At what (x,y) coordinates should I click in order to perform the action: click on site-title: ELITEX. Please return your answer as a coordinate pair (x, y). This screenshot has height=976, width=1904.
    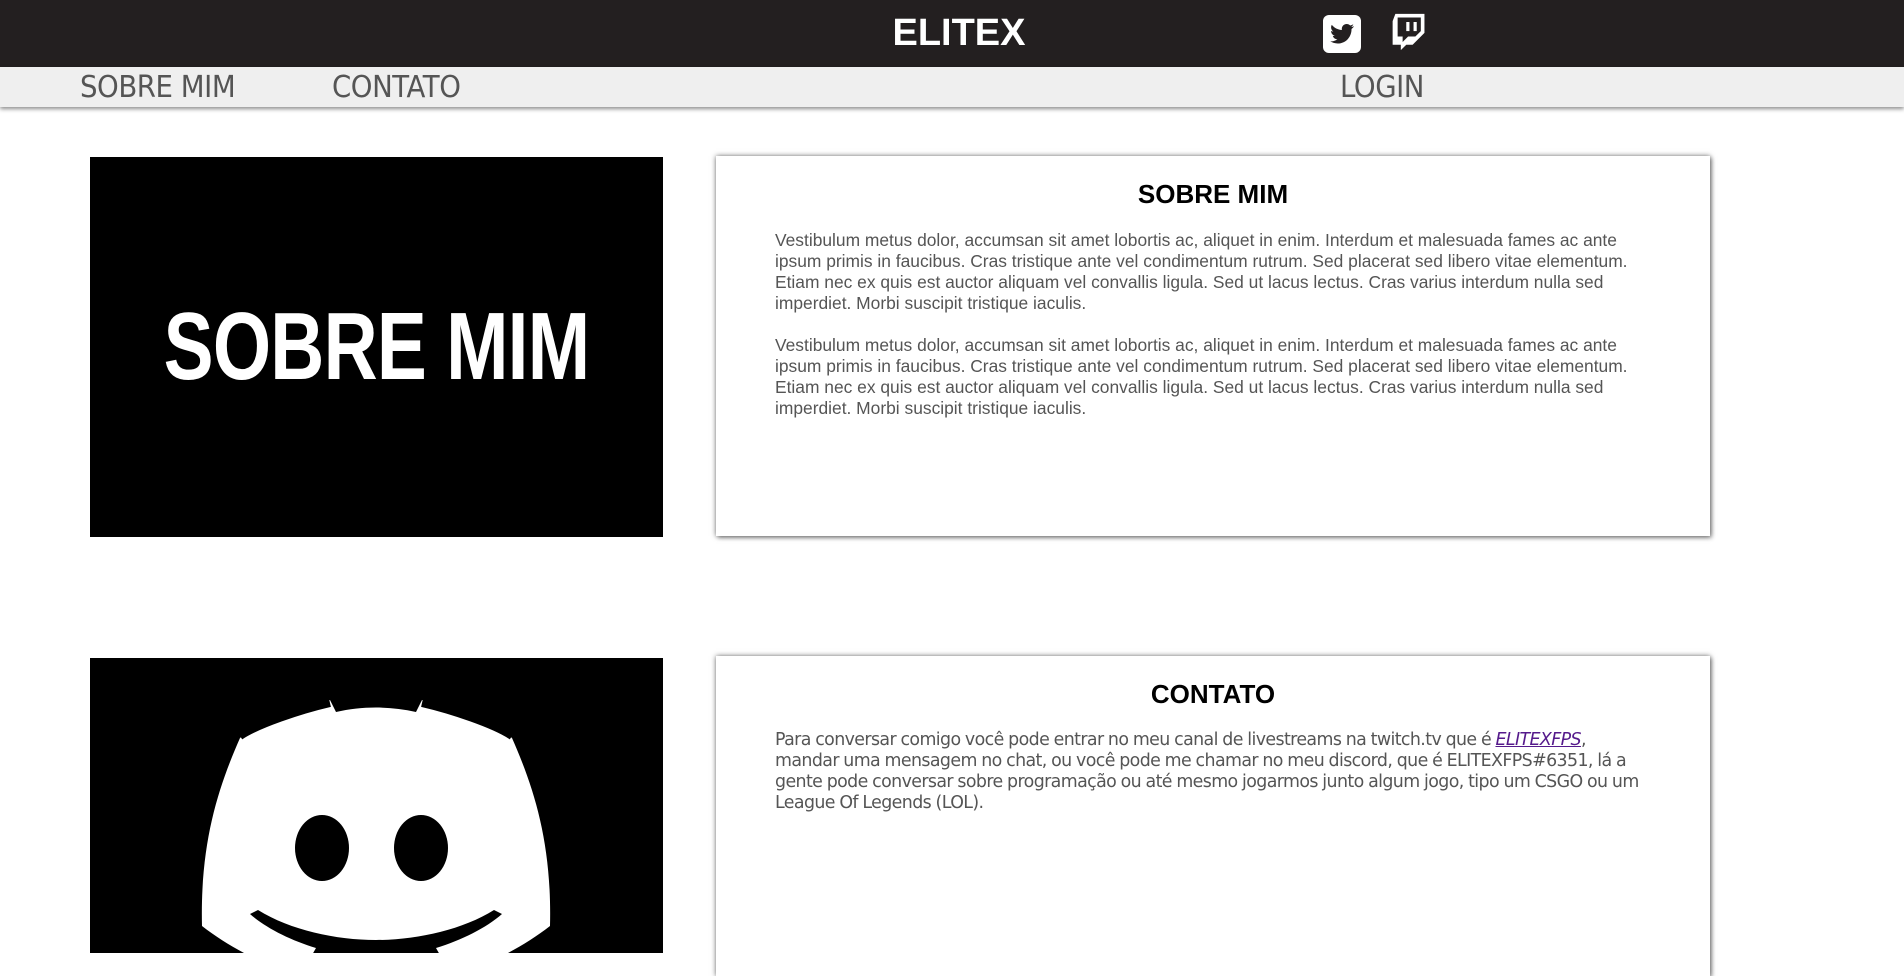
    Looking at the image, I should click on (959, 33).